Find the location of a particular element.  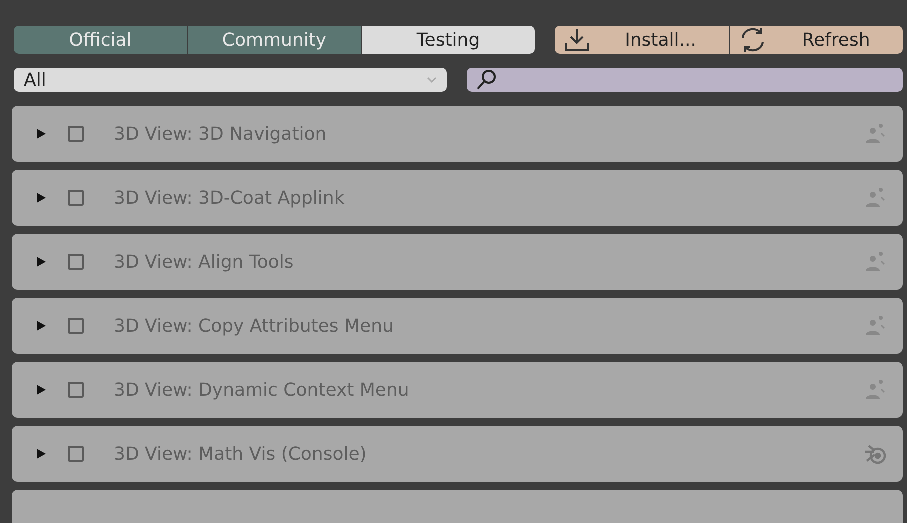

support-tab: Official is located at coordinates (101, 40).